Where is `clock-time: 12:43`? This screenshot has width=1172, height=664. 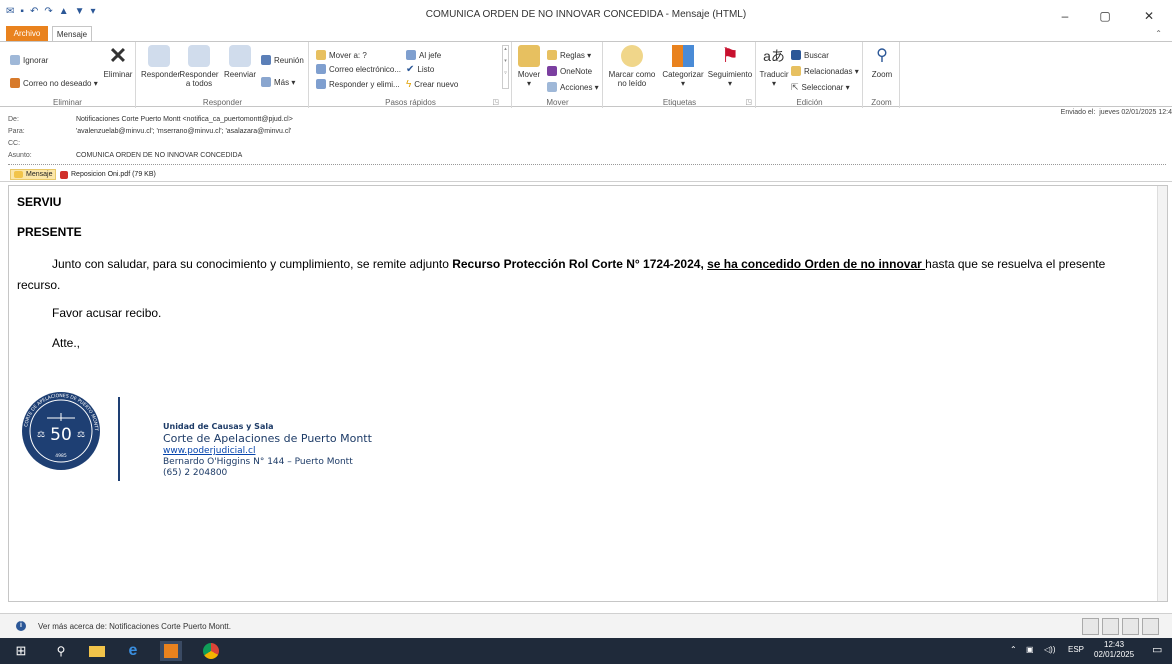 clock-time: 12:43 is located at coordinates (1114, 644).